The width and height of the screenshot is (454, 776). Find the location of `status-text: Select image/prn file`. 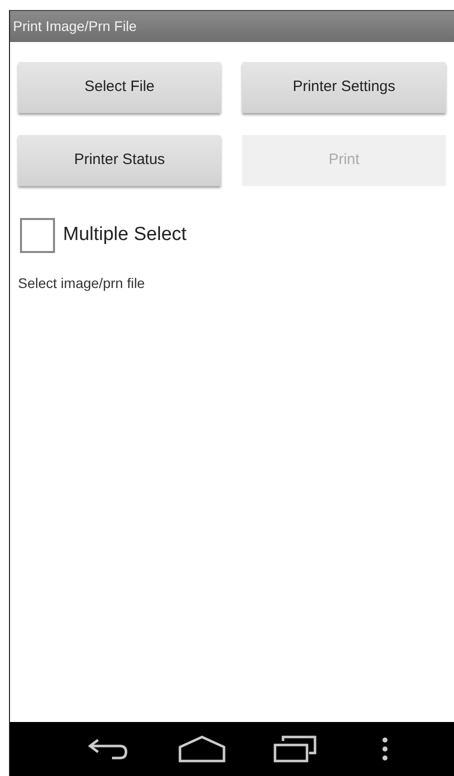

status-text: Select image/prn file is located at coordinates (82, 283).